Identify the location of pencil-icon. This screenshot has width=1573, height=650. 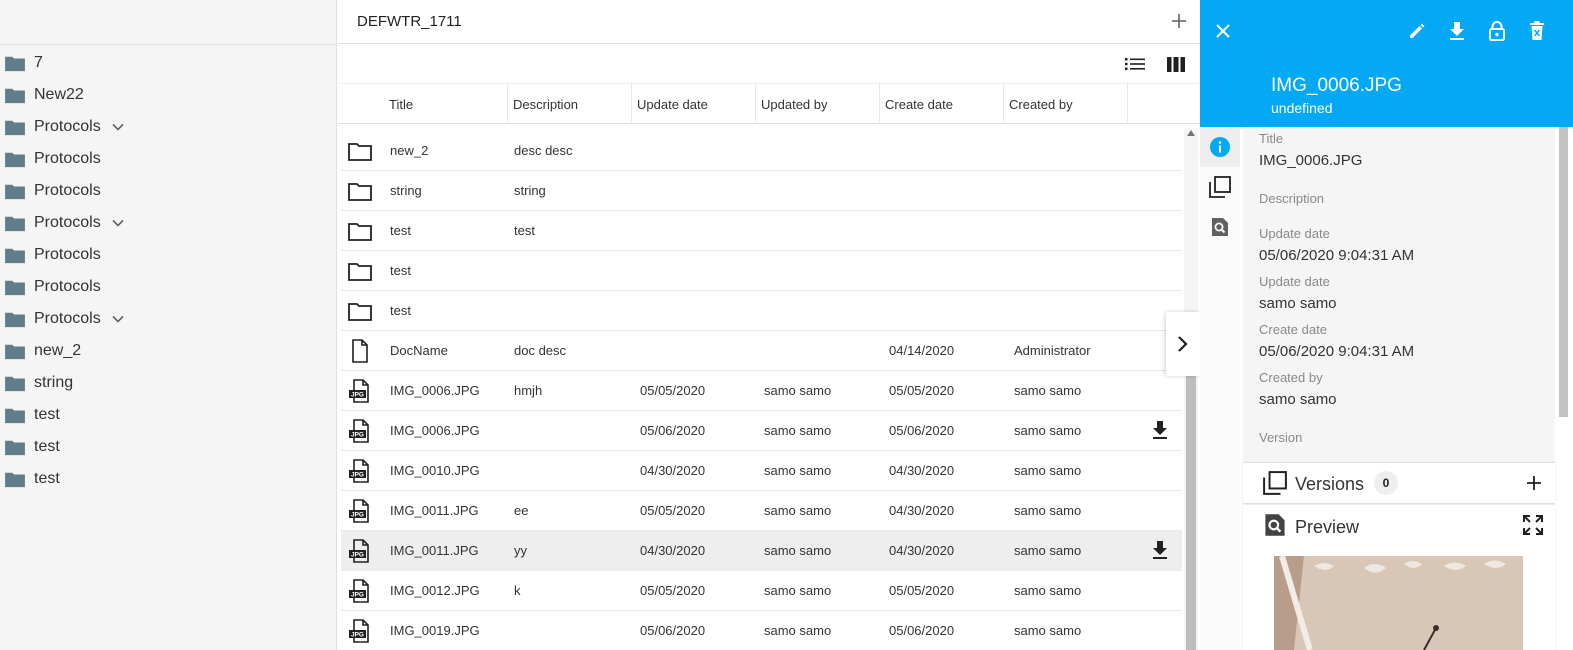
(1417, 30).